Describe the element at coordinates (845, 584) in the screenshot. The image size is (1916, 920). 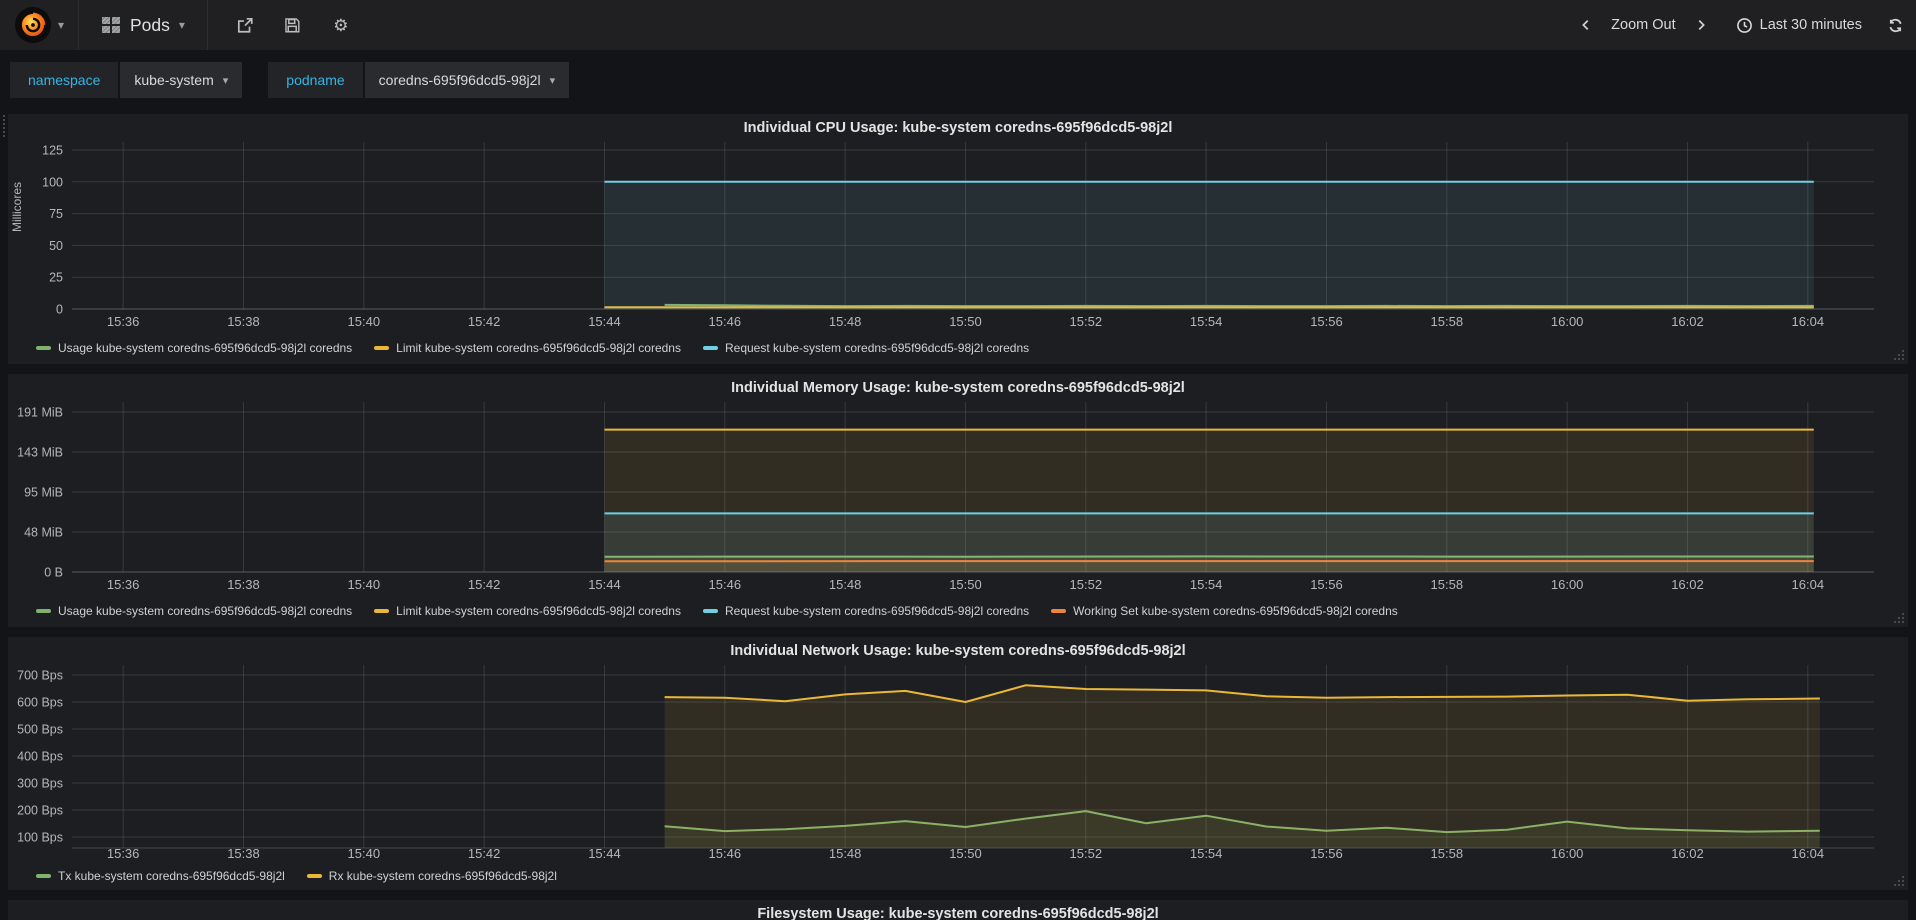
I see `x-tick-label: 15:48` at that location.